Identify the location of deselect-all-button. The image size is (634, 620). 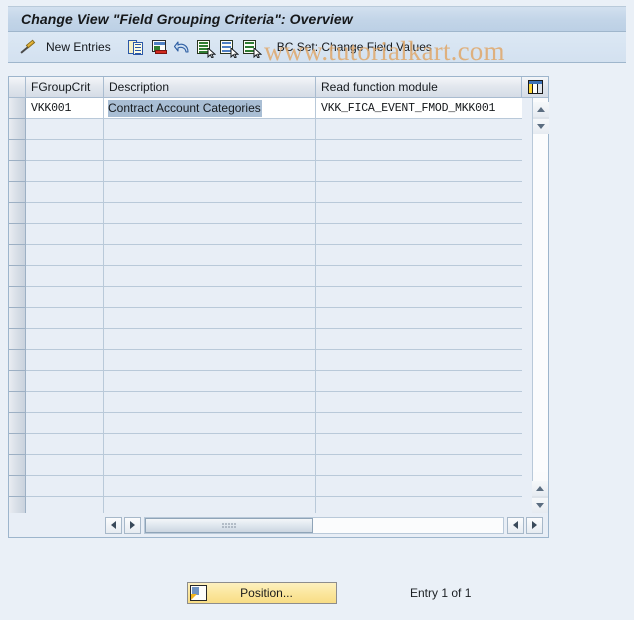
(251, 47).